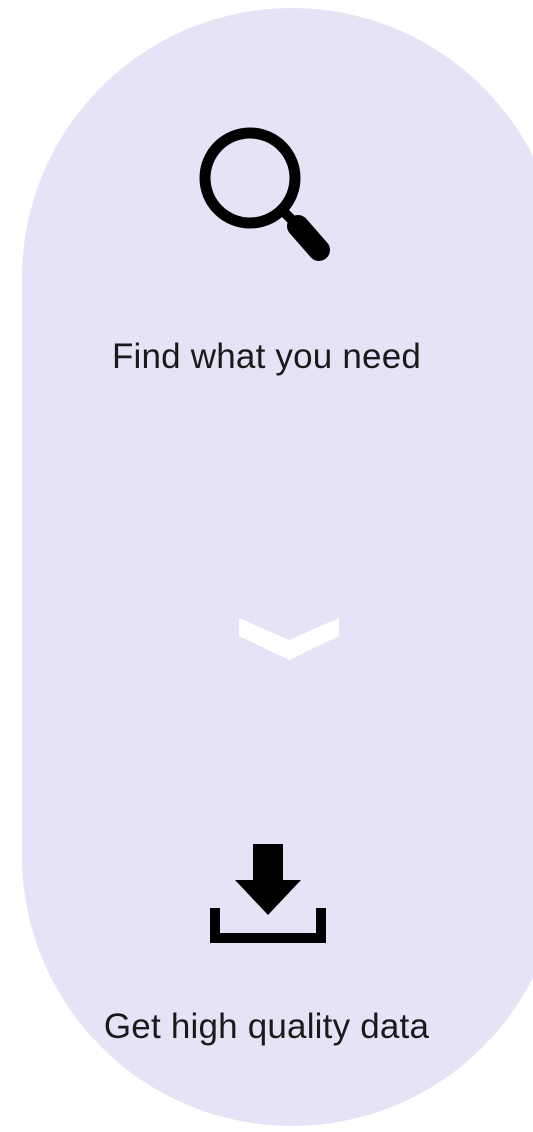 The width and height of the screenshot is (533, 1132). Describe the element at coordinates (266, 356) in the screenshot. I see `step-label-find: Find what you need` at that location.